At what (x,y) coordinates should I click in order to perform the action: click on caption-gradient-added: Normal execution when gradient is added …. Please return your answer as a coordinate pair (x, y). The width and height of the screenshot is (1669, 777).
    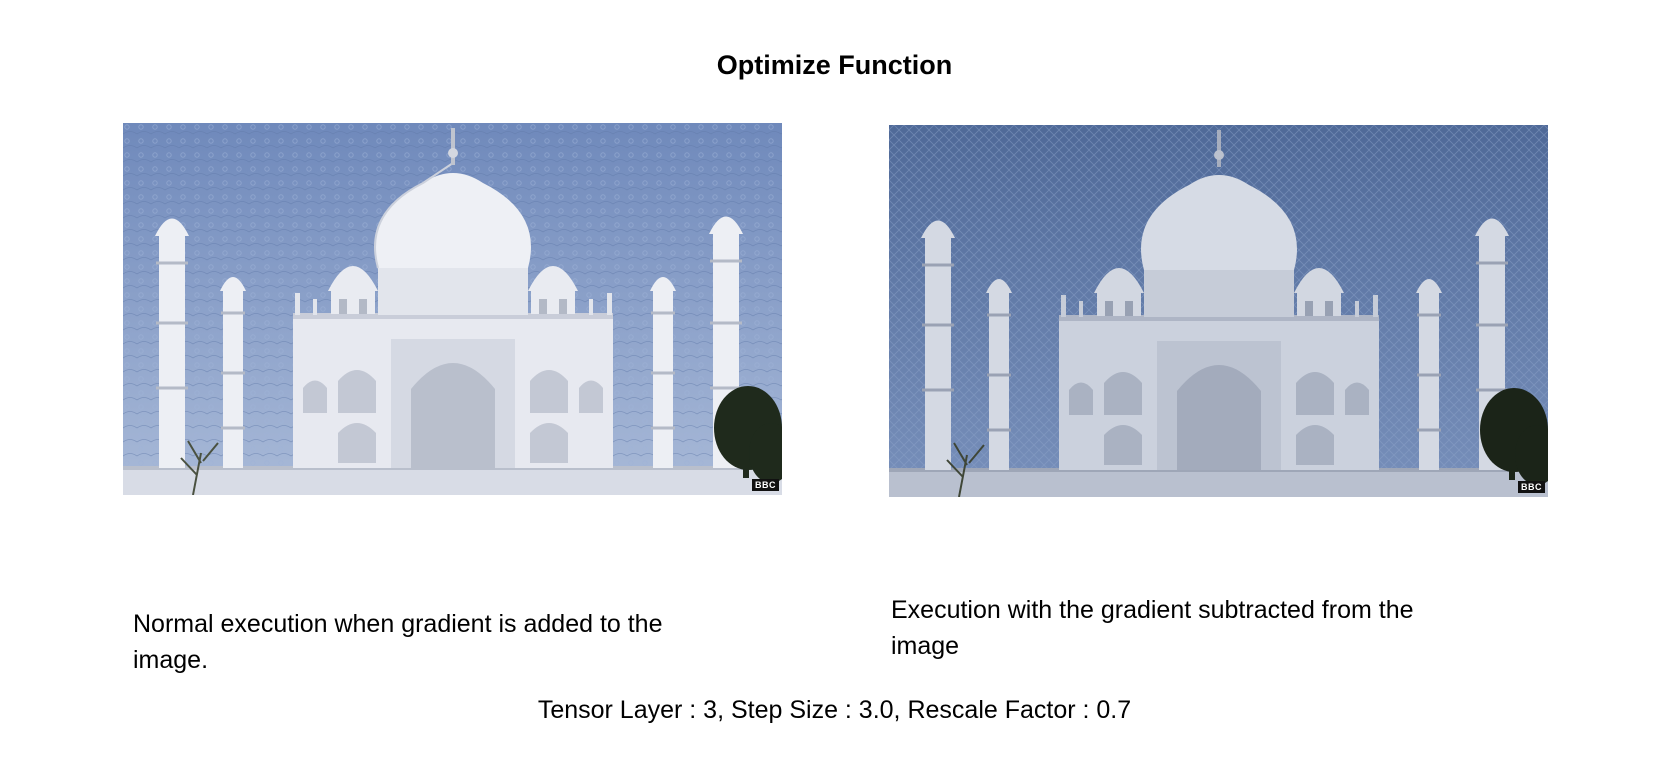
    Looking at the image, I should click on (433, 642).